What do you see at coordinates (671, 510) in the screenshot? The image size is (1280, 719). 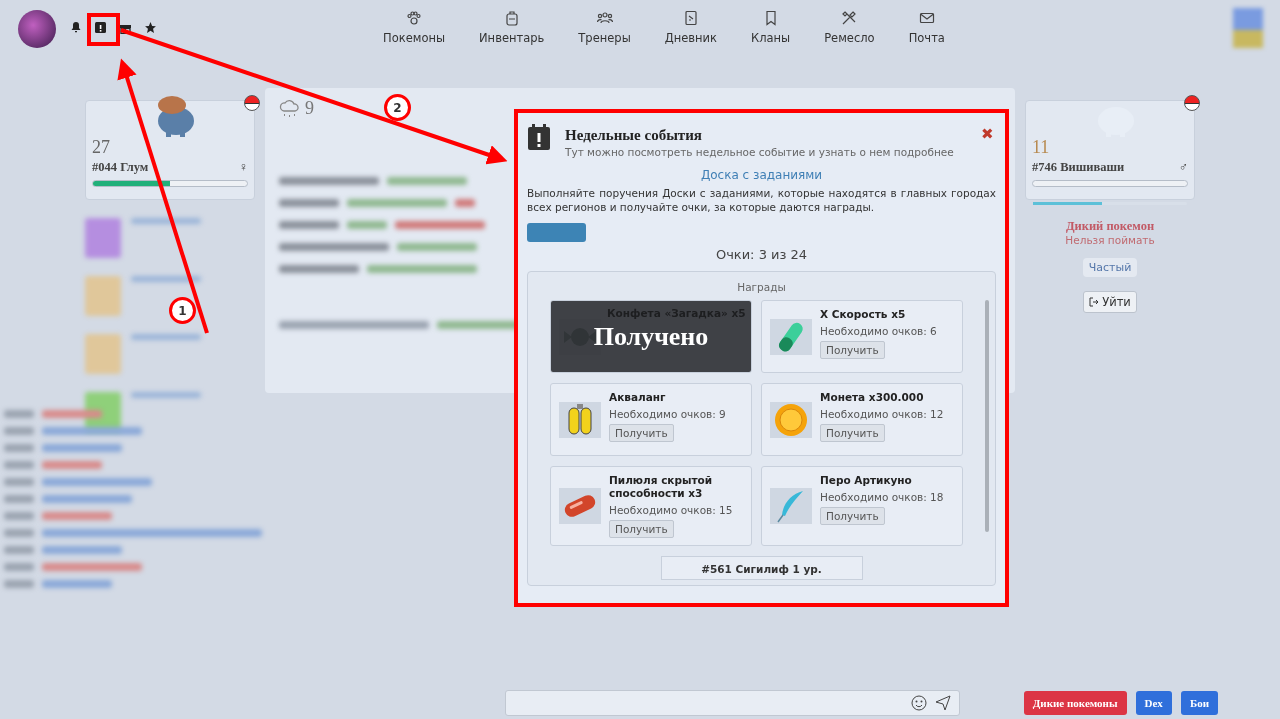 I see `reward-requirement: Необходимо очков: 15` at bounding box center [671, 510].